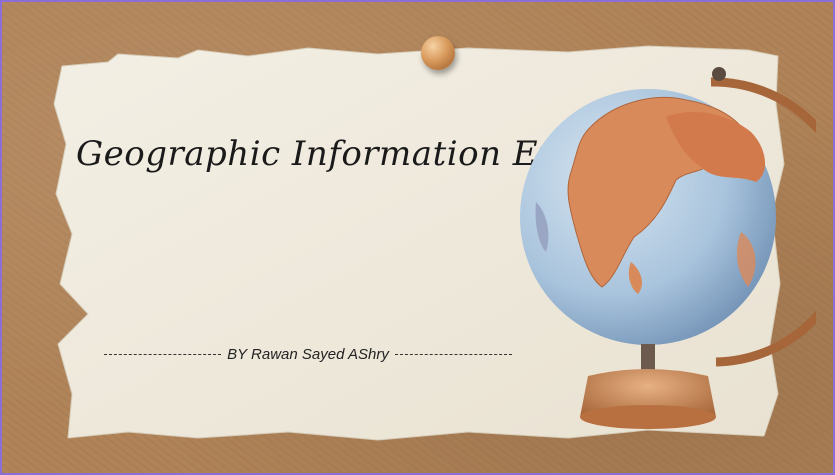 The height and width of the screenshot is (475, 835). I want to click on slide-title: Geographic Information Expert, so click(354, 154).